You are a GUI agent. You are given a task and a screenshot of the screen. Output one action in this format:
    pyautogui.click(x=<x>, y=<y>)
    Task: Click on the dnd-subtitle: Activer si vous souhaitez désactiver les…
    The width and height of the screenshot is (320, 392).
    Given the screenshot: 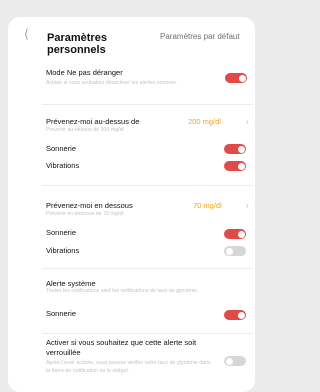 What is the action you would take?
    pyautogui.click(x=112, y=83)
    